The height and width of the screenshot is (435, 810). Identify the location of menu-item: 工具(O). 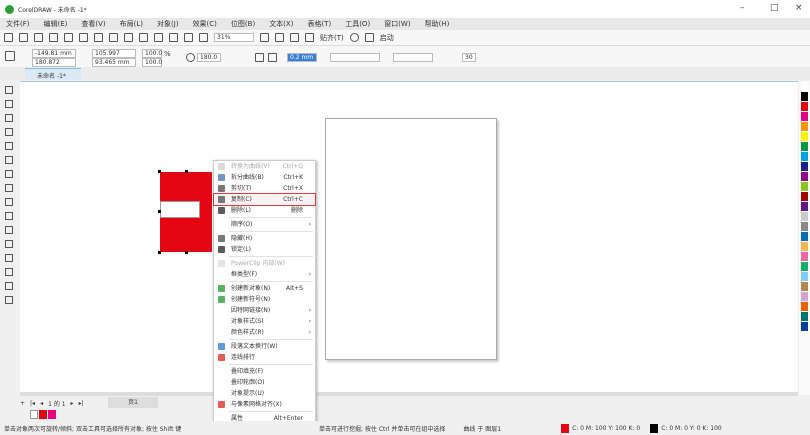
(357, 24).